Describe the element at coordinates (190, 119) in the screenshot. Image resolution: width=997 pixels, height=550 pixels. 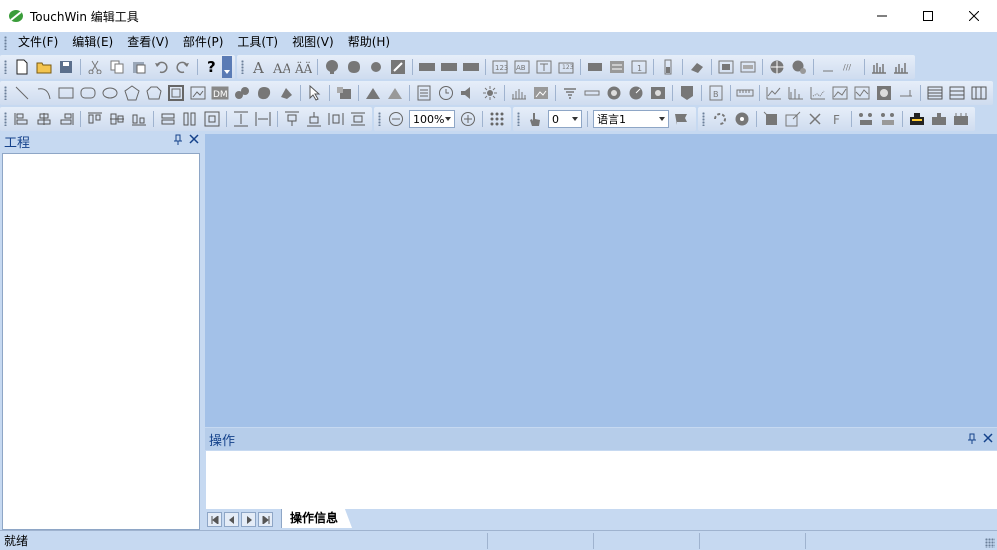
I see `same-width-button` at that location.